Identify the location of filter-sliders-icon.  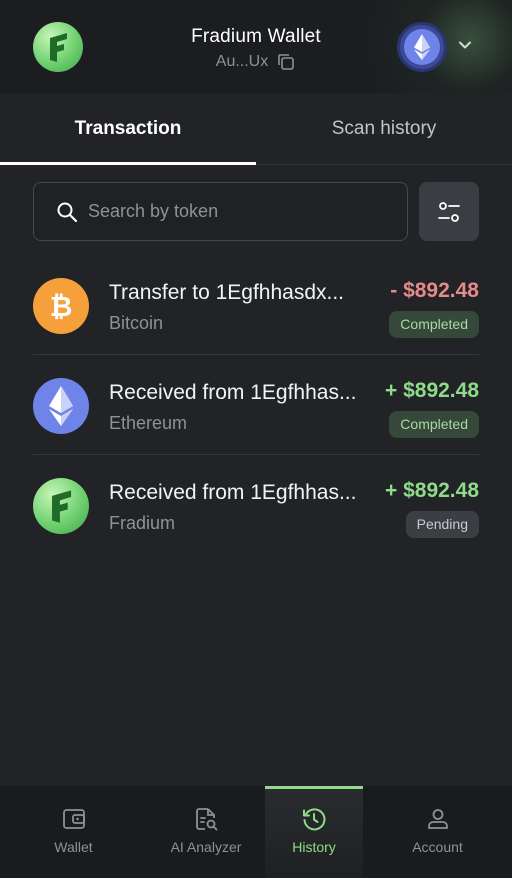
(449, 212).